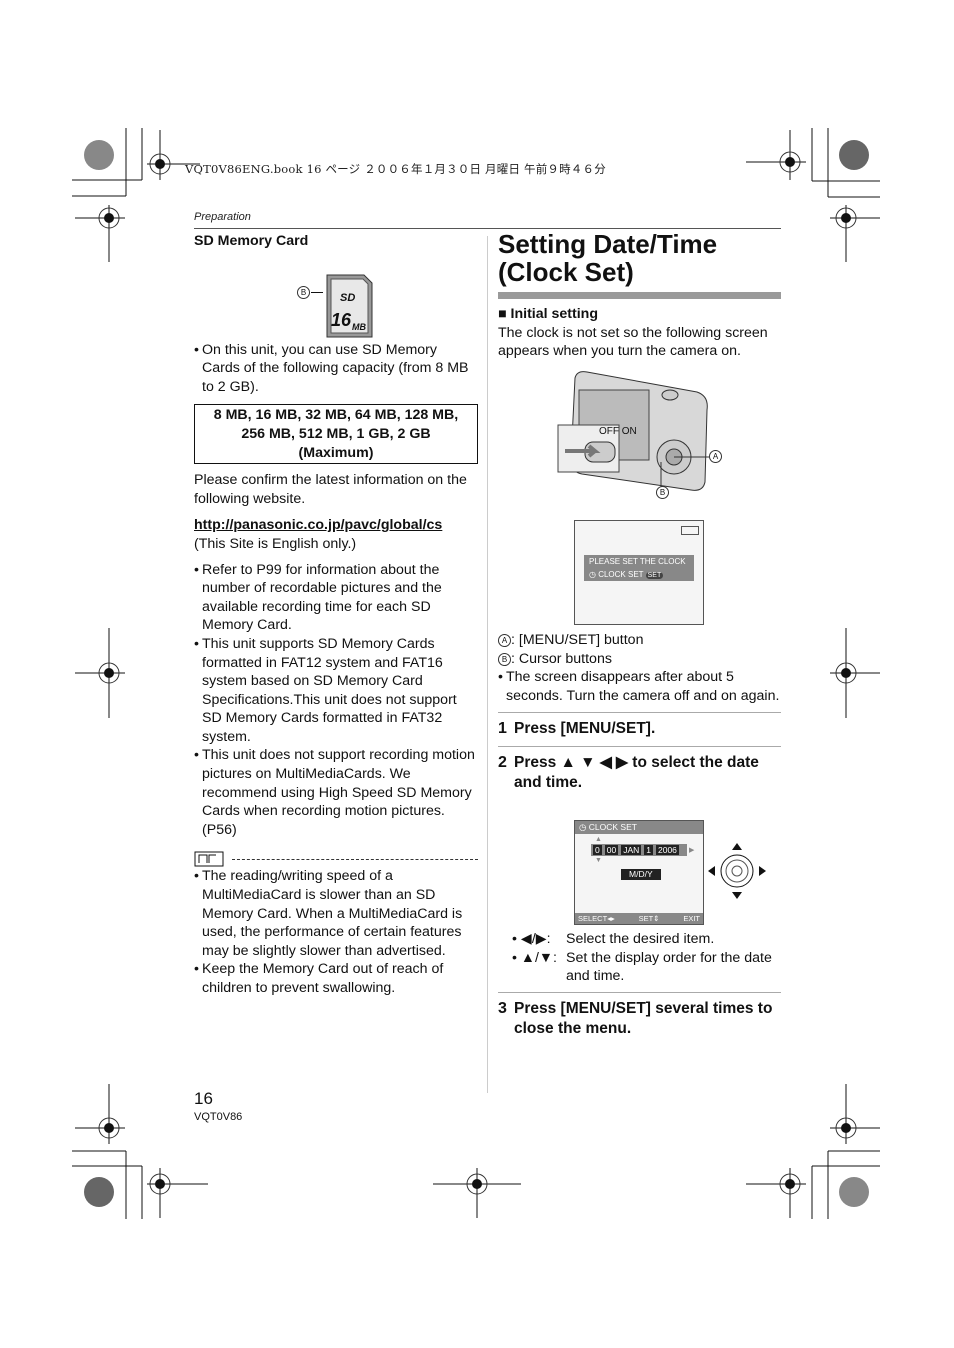  I want to click on date-order-field: M/D/Y, so click(641, 874).